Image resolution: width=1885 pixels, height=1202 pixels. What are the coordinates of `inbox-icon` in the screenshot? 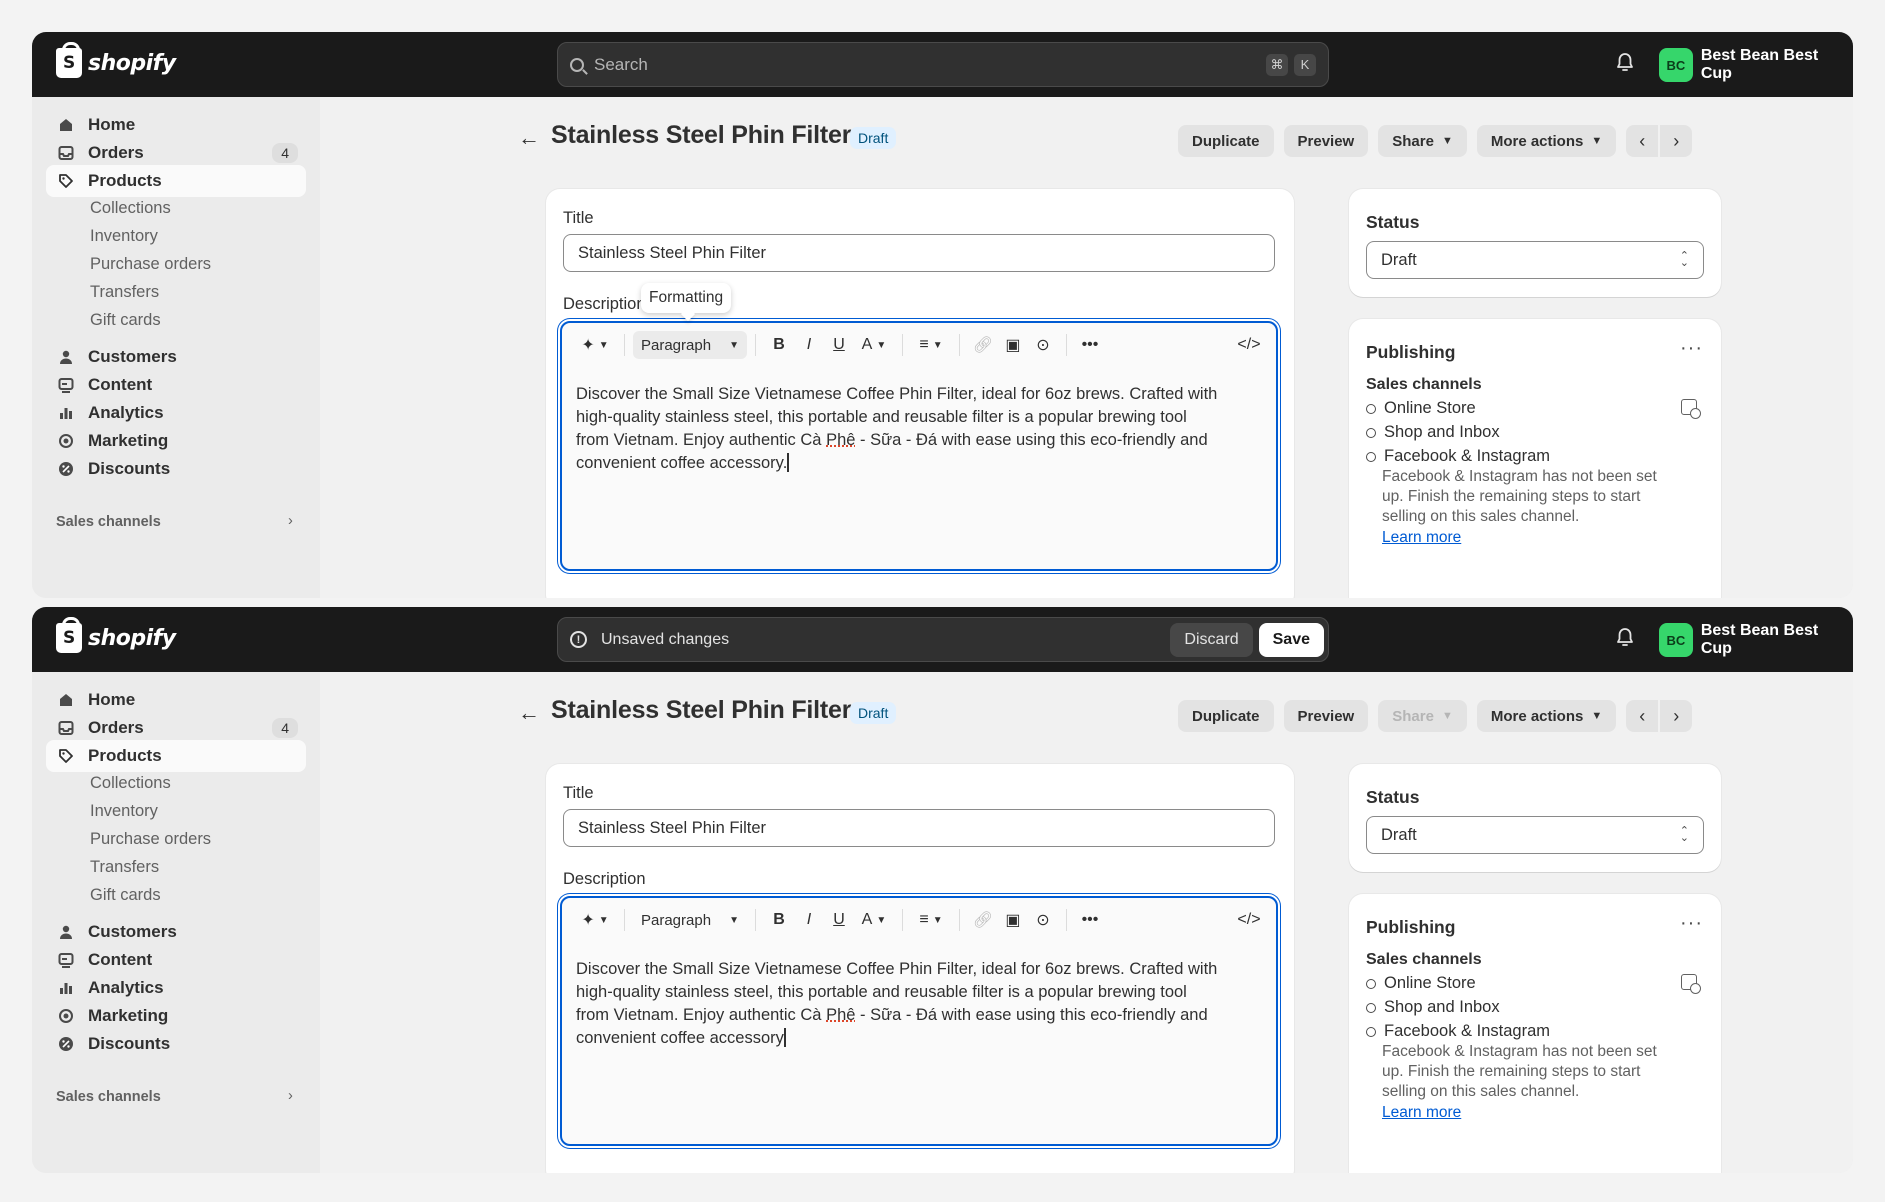 It's located at (66, 728).